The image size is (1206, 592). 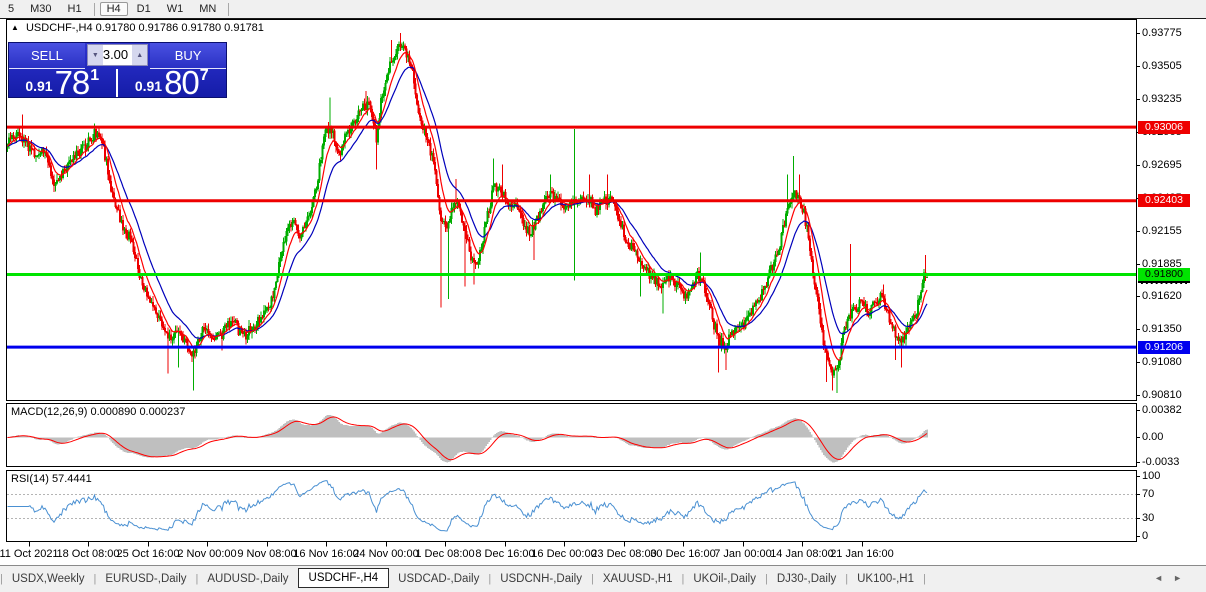 I want to click on date-tick: 23 Dec 08:00, so click(x=624, y=554).